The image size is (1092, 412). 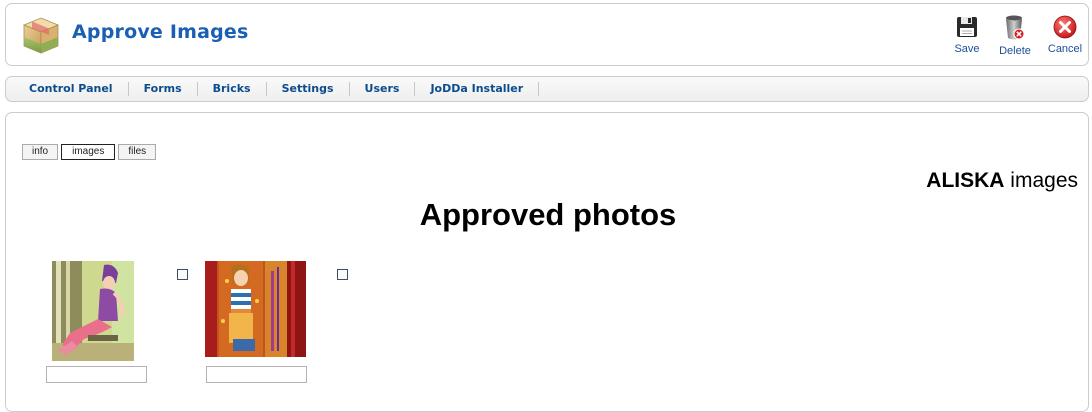 I want to click on delete-label: Delete, so click(x=1015, y=51).